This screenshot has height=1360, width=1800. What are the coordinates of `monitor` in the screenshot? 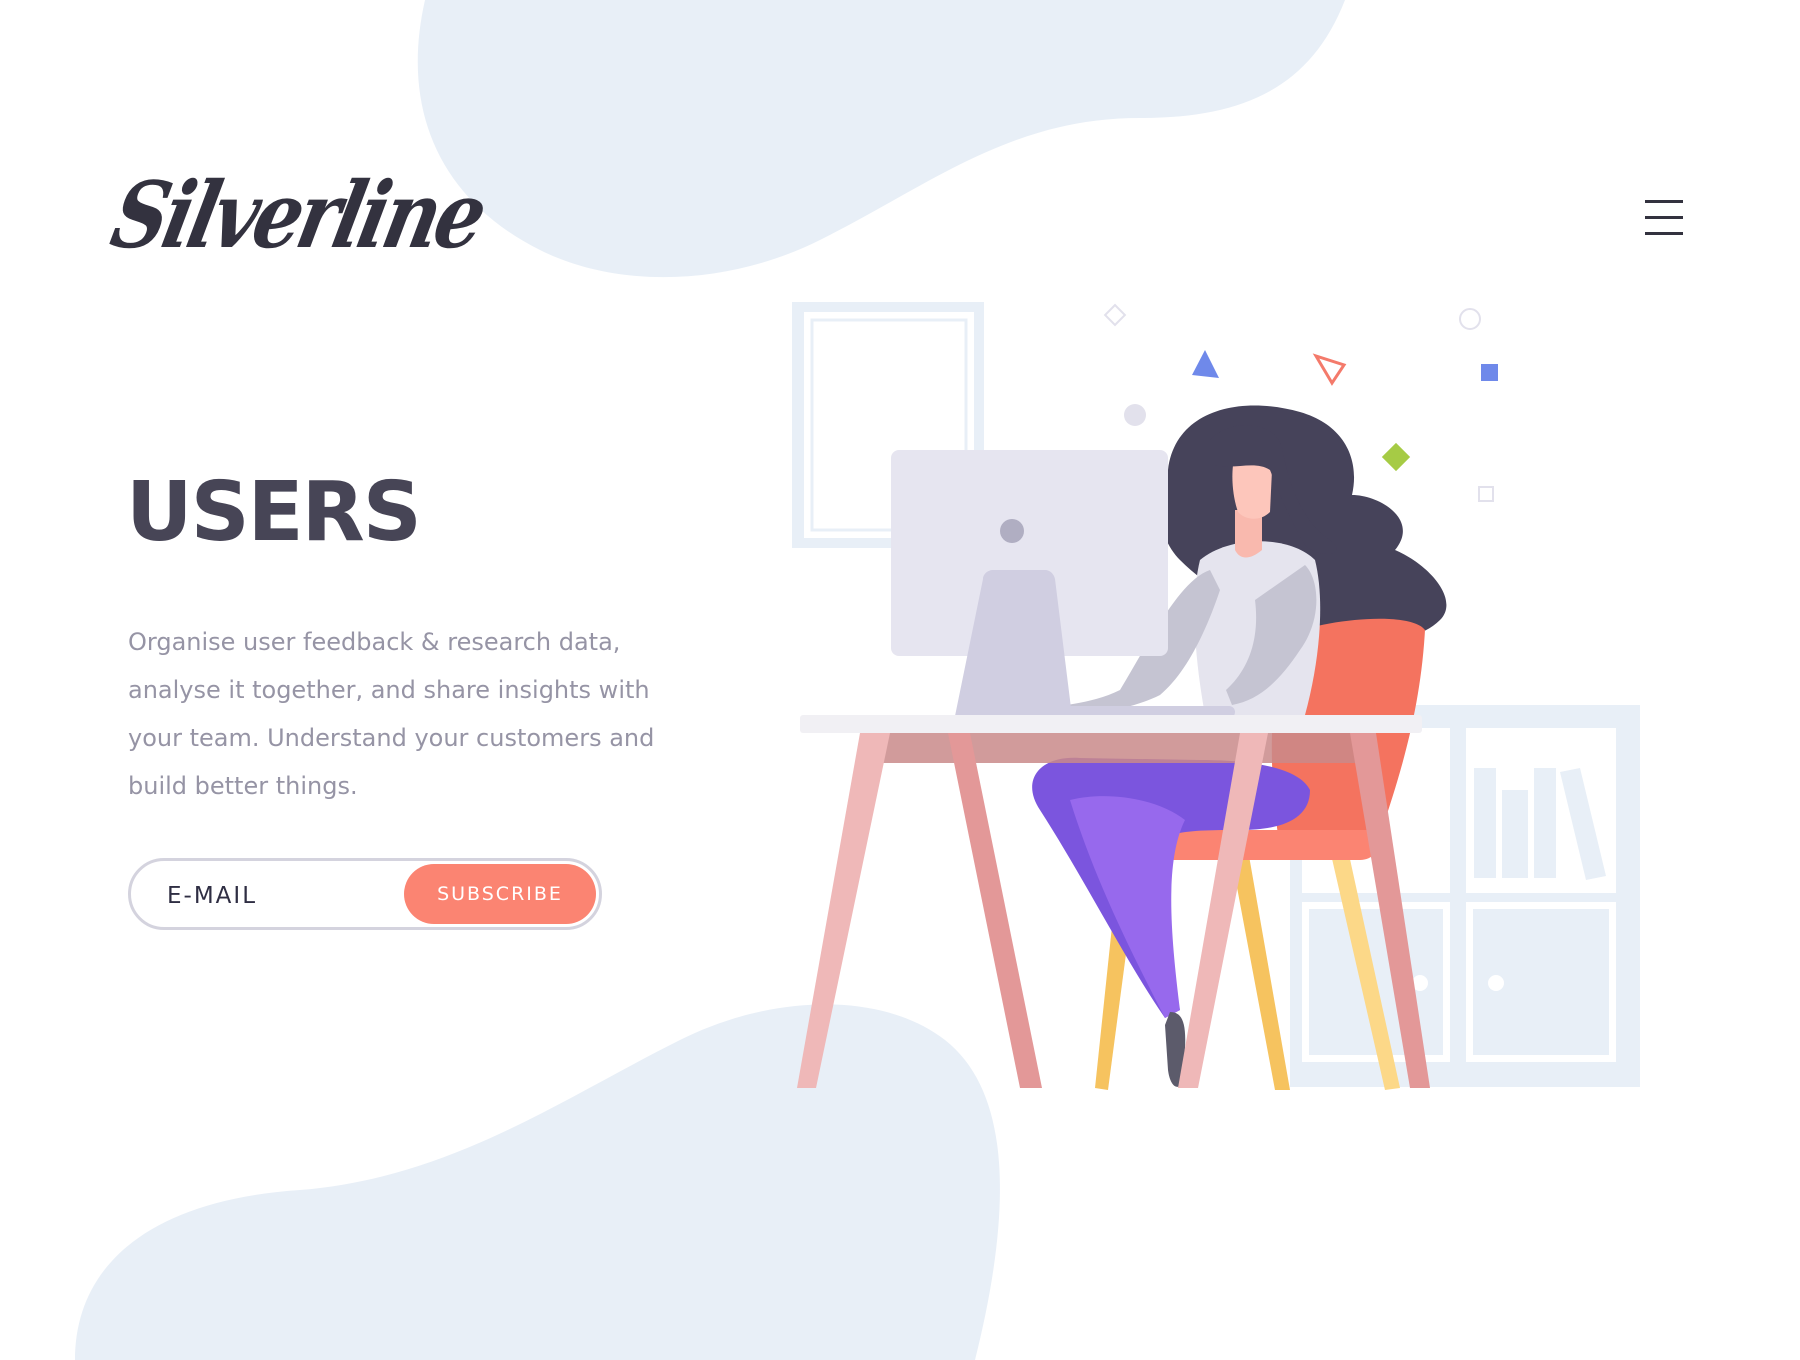 It's located at (1029, 583).